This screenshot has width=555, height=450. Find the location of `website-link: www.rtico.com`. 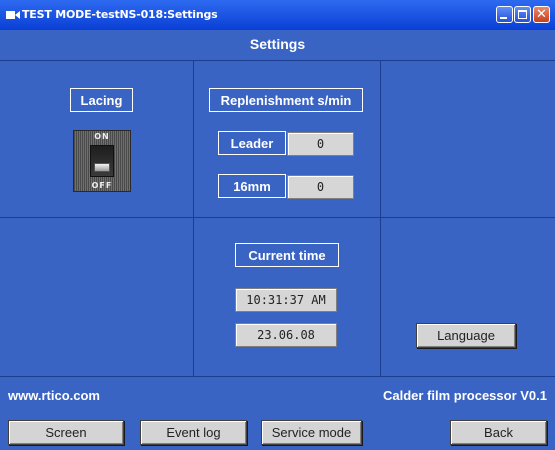

website-link: www.rtico.com is located at coordinates (54, 395).